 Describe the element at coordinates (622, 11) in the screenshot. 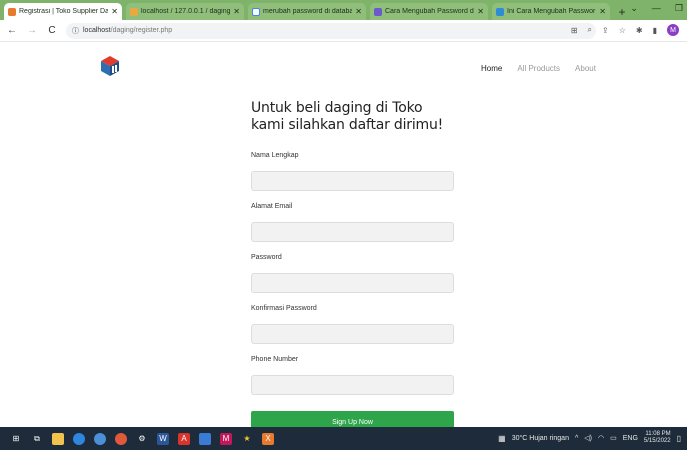

I see `new-tab-button: +` at that location.